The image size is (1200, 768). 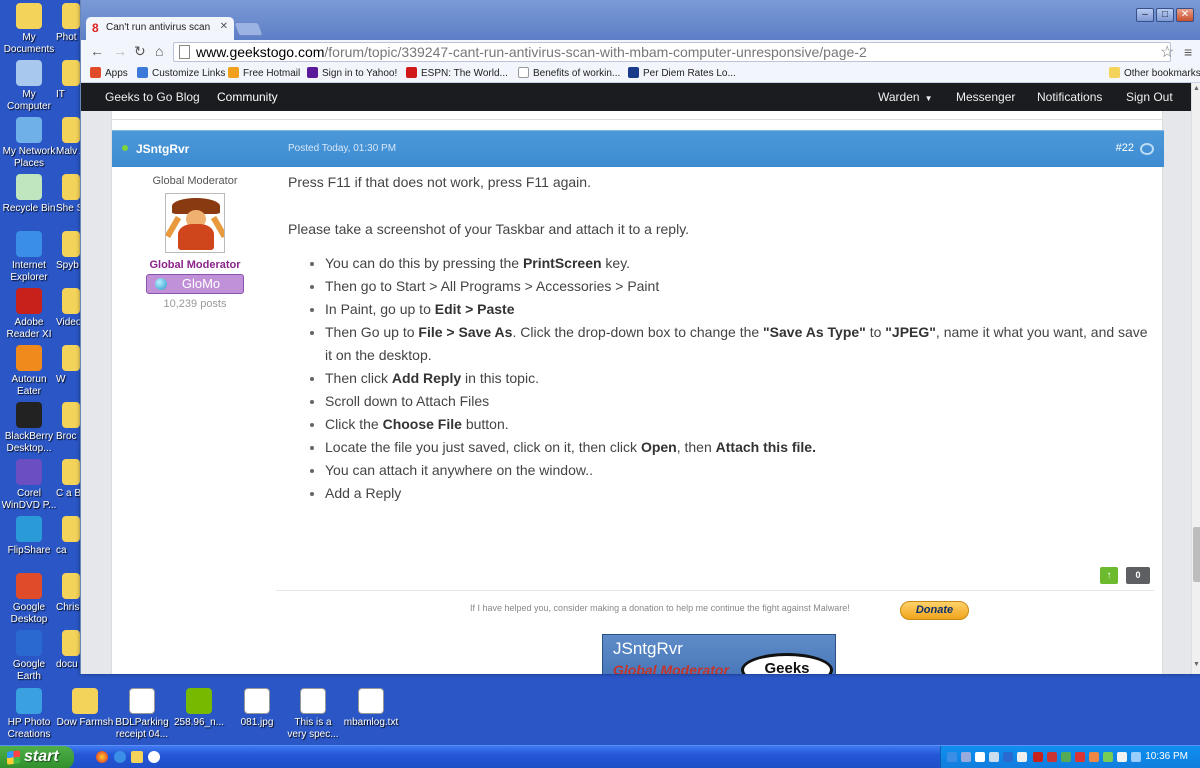 What do you see at coordinates (29, 208) in the screenshot?
I see `desktop-icon-label: Recycle Bin` at bounding box center [29, 208].